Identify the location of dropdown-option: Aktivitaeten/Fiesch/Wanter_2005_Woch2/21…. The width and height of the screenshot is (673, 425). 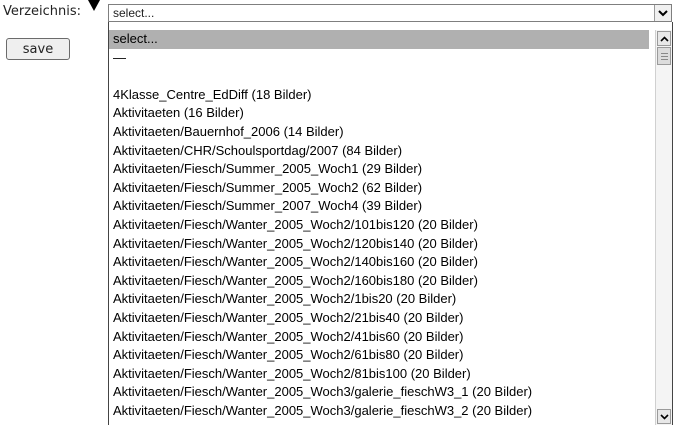
(379, 318).